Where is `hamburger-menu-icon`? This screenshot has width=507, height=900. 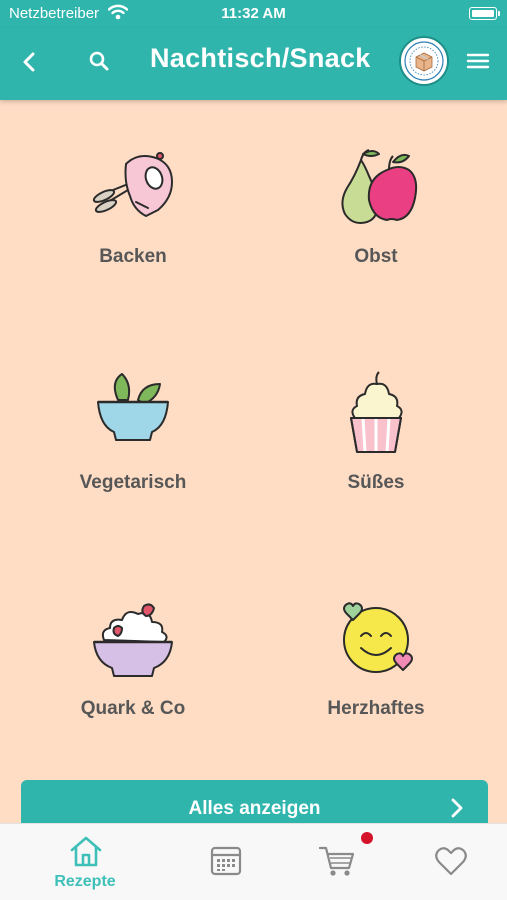
hamburger-menu-icon is located at coordinates (478, 61).